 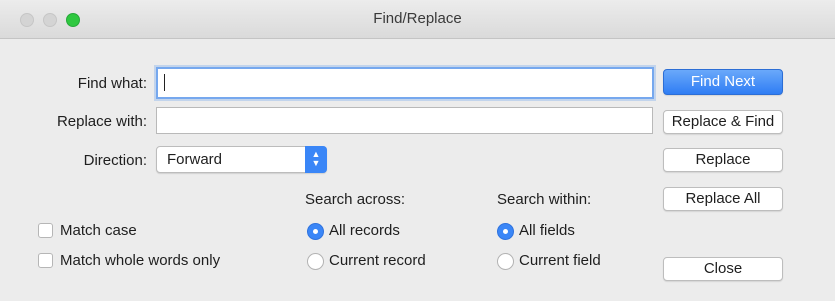 What do you see at coordinates (560, 260) in the screenshot?
I see `current-field-label: Current field` at bounding box center [560, 260].